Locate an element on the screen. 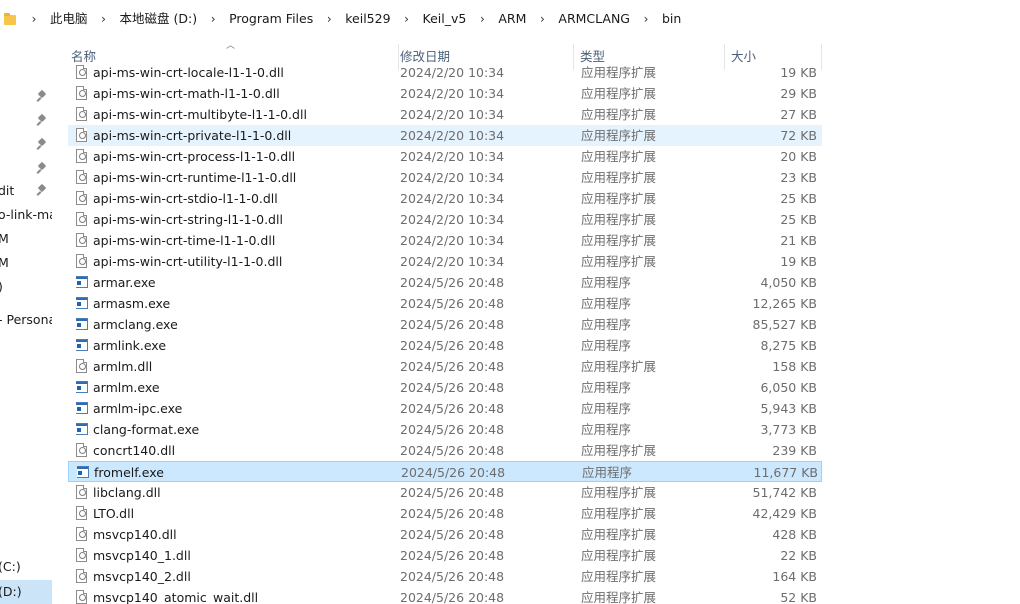 The height and width of the screenshot is (604, 1020). file-row: concrt140.dll 2024/5/26 20:48 应用程序扩展 239 KB is located at coordinates (445, 450).